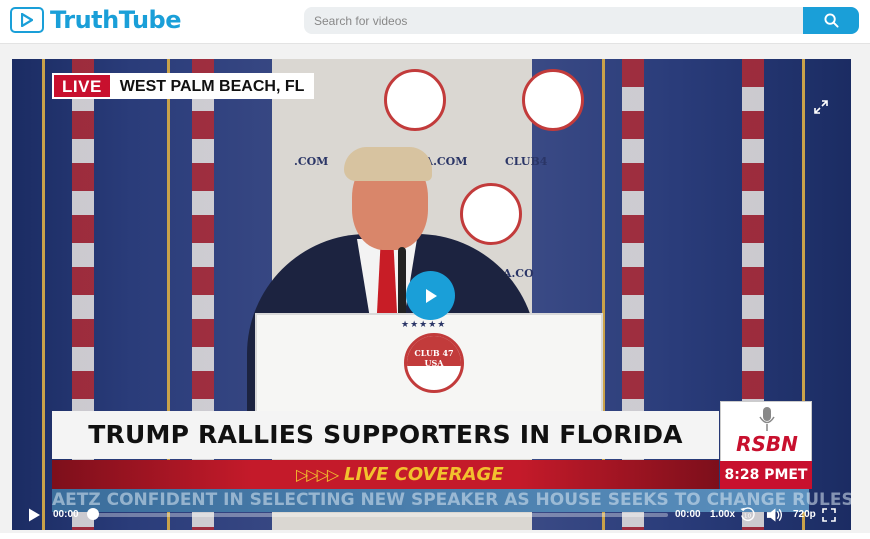  I want to click on current-time: 00:00, so click(66, 514).